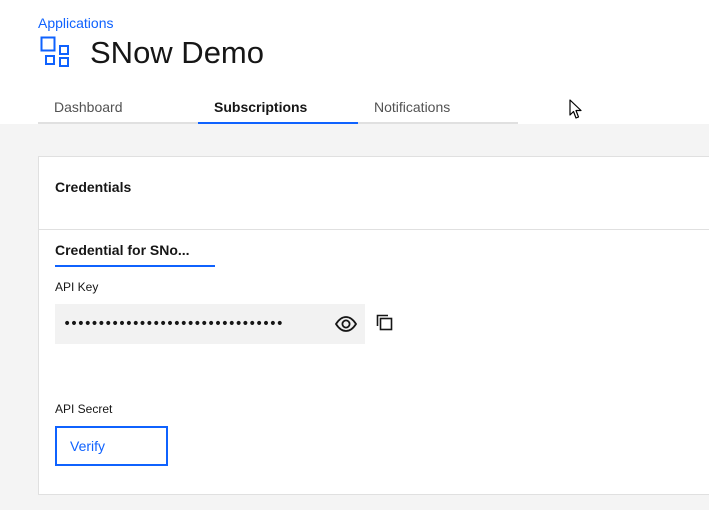  I want to click on card-title: Credentials, so click(93, 187).